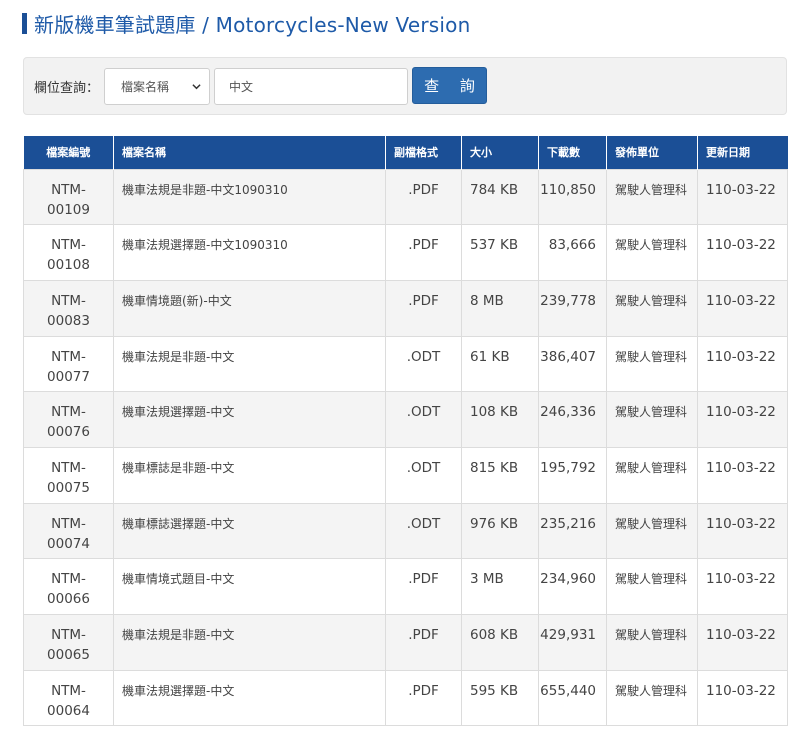 The image size is (800, 740). I want to click on header-format: 副檔格式, so click(423, 152).